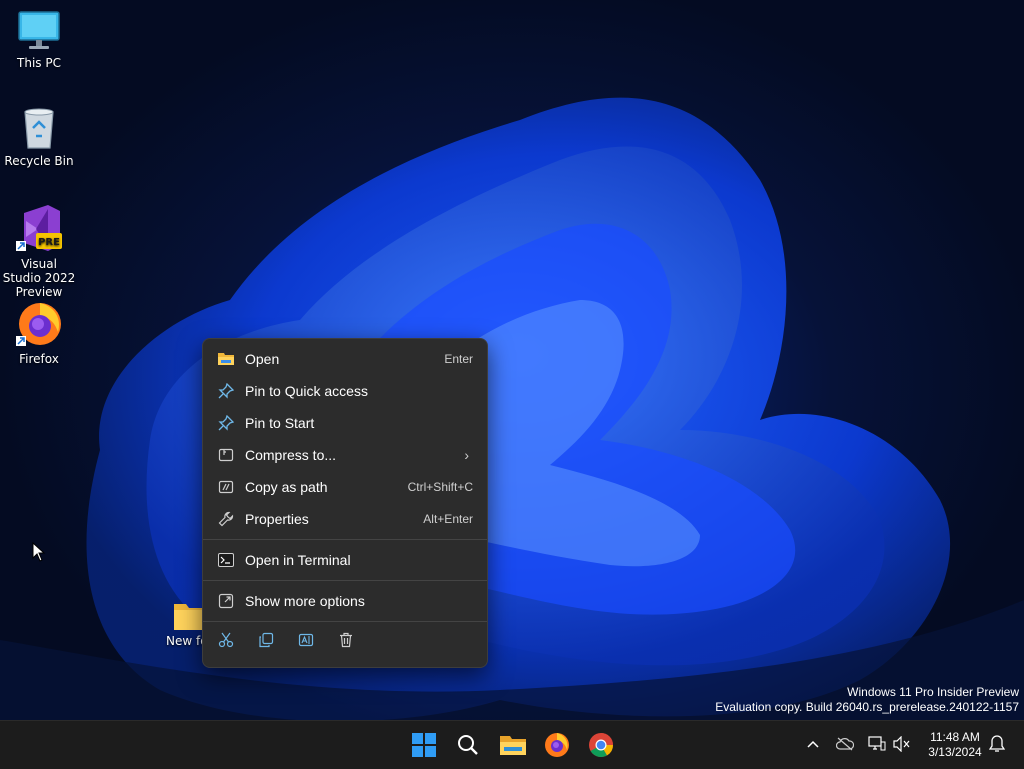 Image resolution: width=1024 pixels, height=769 pixels. I want to click on visual-studio-icon: PRE, so click(39, 228).